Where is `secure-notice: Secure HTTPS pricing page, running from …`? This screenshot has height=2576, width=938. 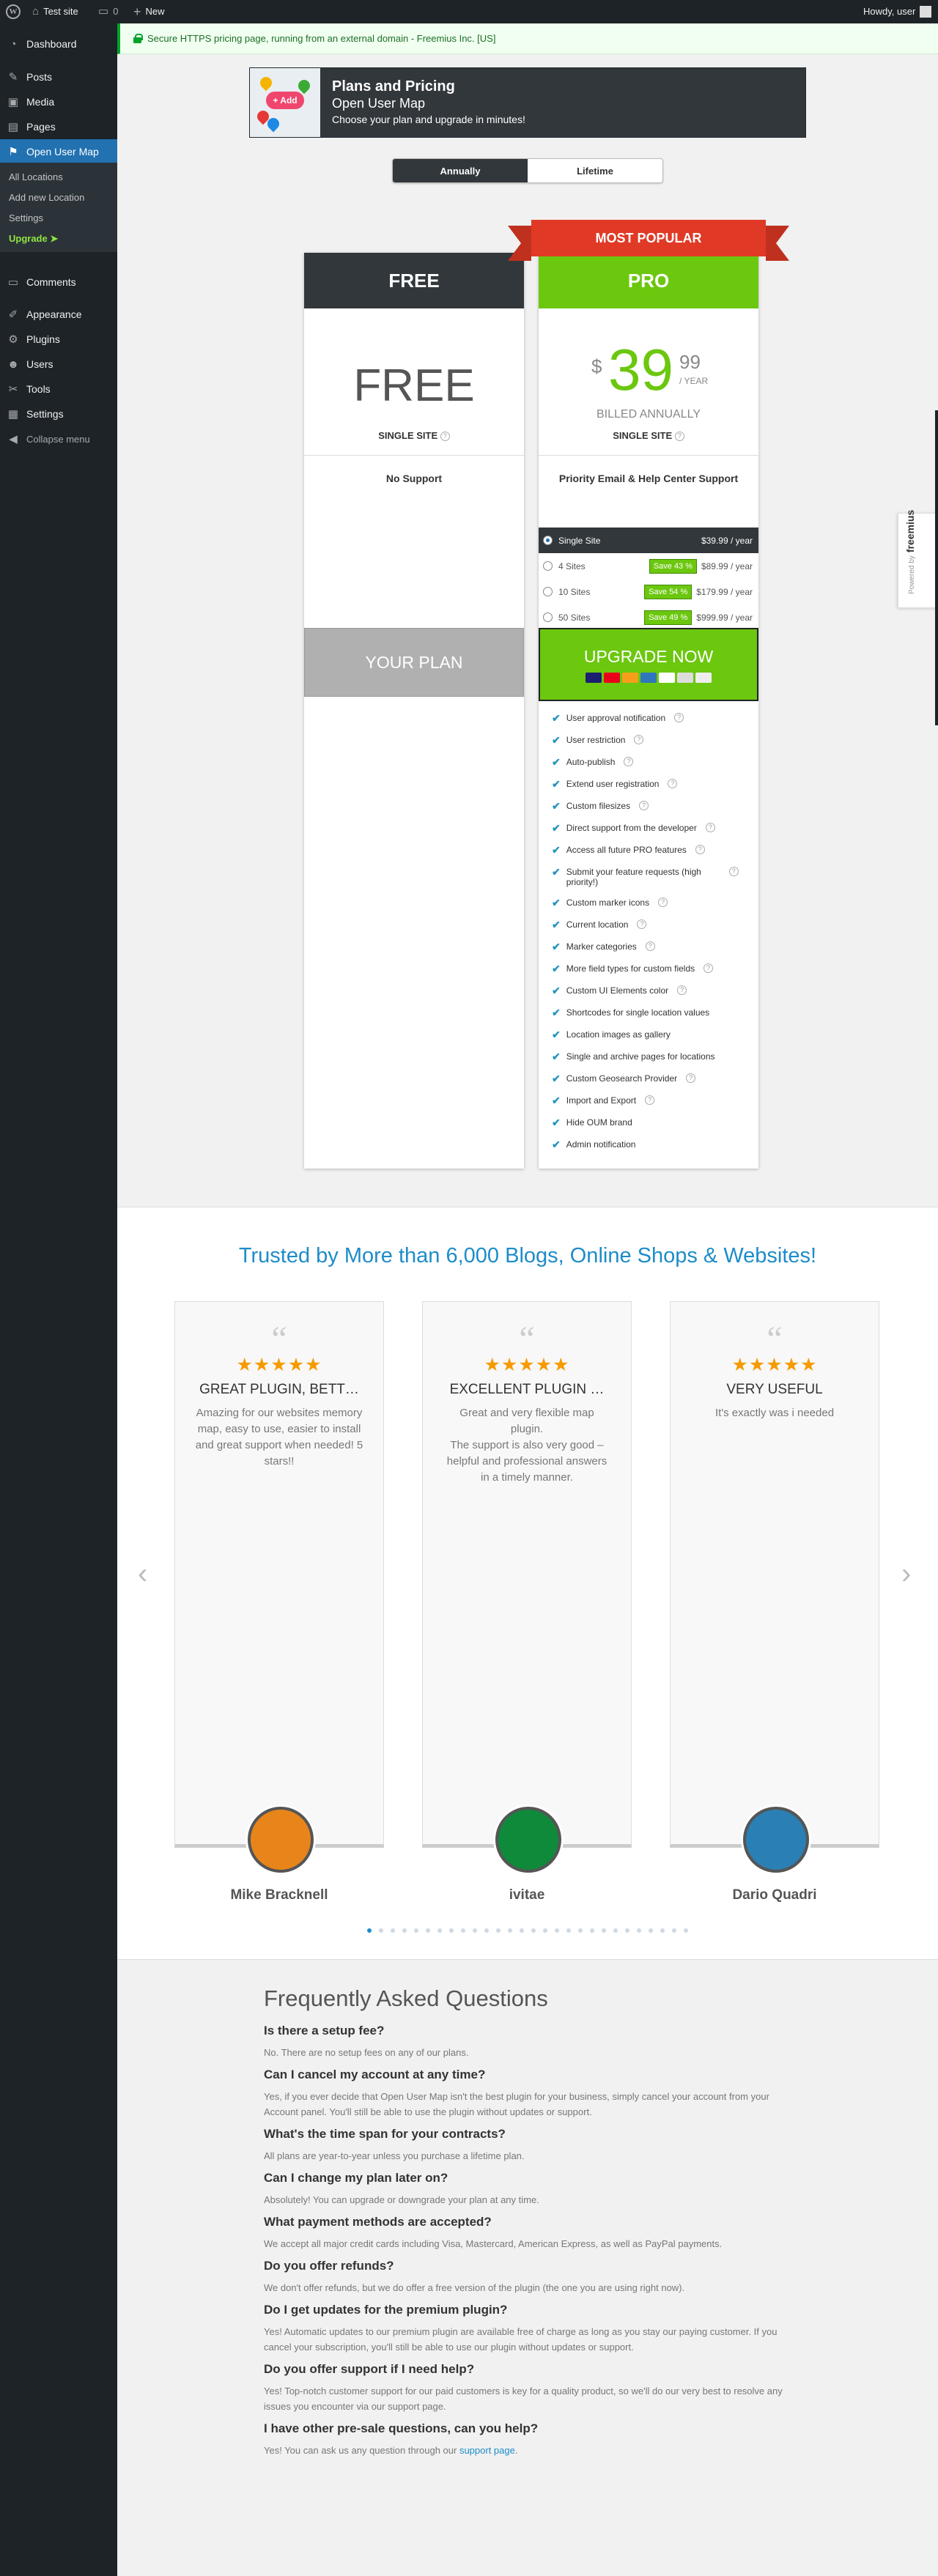 secure-notice: Secure HTTPS pricing page, running from … is located at coordinates (527, 38).